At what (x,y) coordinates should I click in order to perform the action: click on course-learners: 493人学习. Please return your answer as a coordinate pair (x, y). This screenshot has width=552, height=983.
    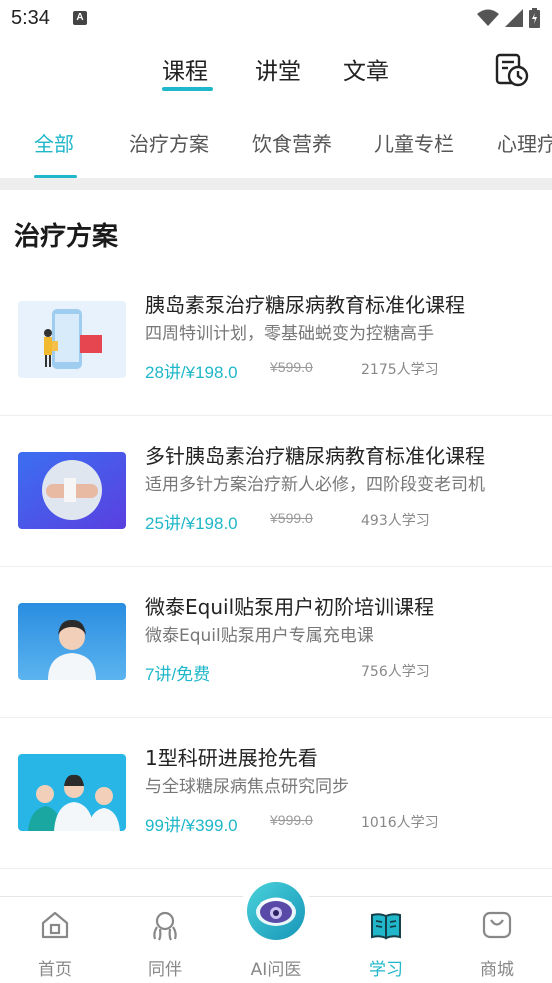
    Looking at the image, I should click on (395, 521).